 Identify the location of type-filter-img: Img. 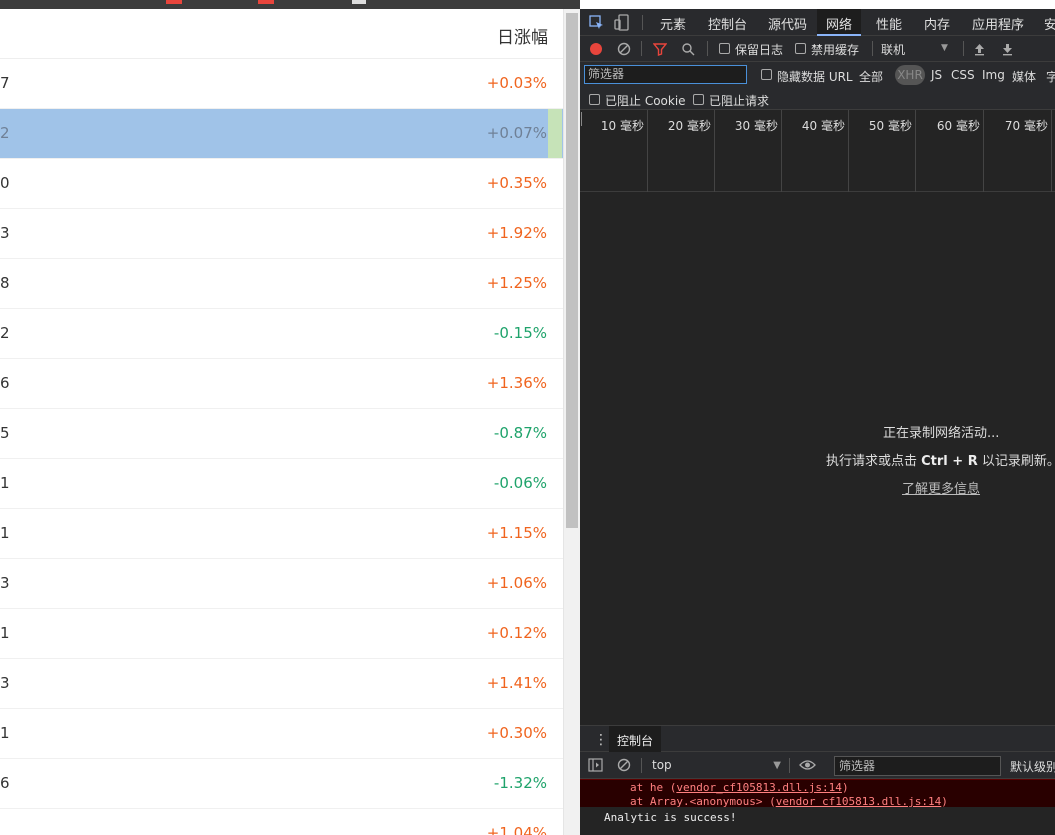
(993, 75).